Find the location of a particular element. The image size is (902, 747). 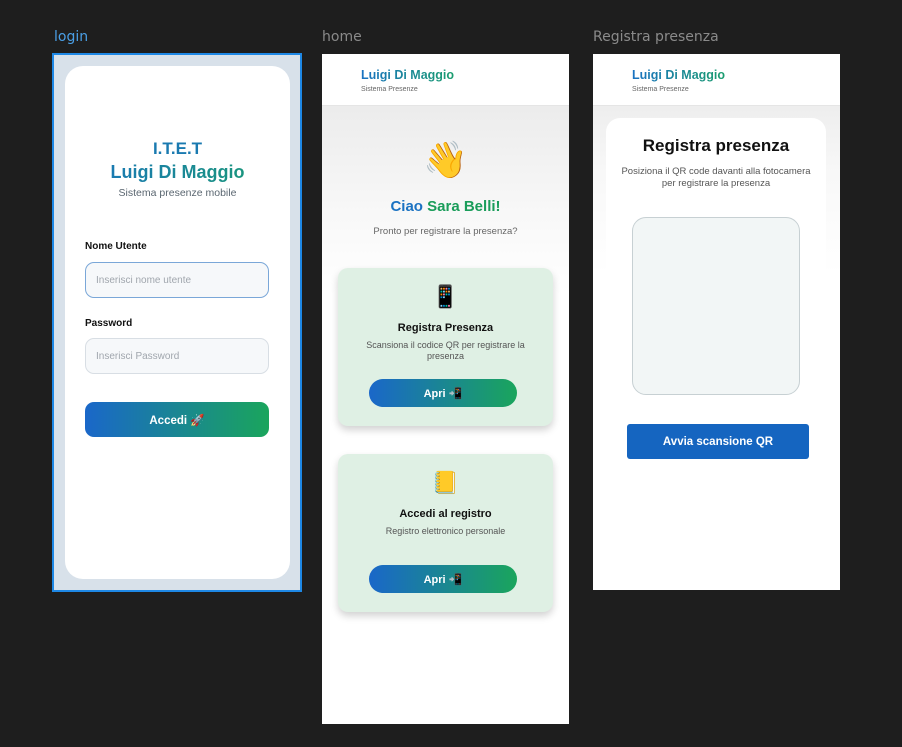

open-registra-button: Apri 📲 is located at coordinates (443, 393).